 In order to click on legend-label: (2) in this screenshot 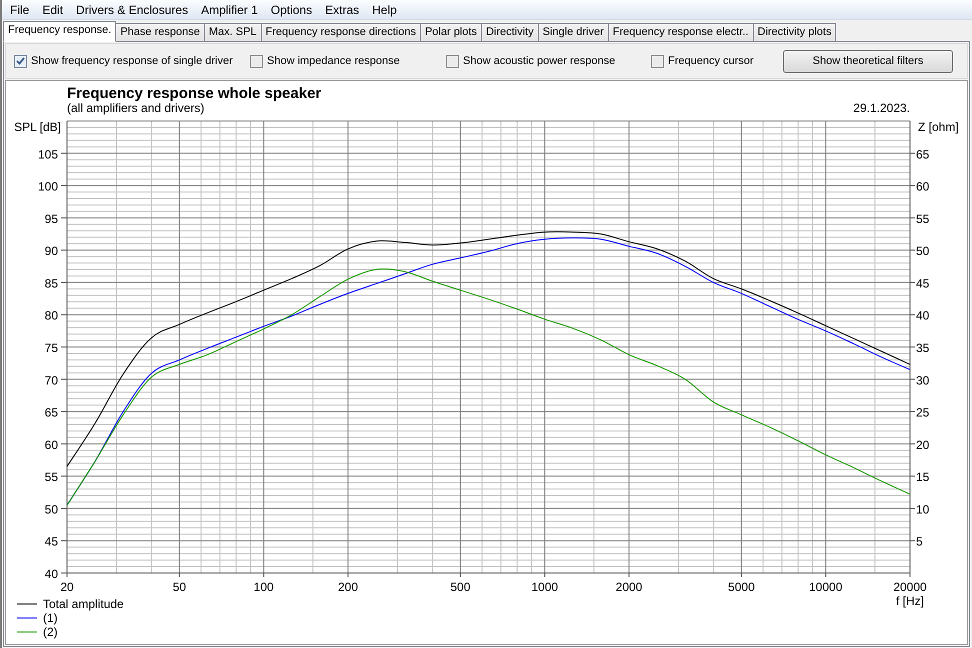, I will do `click(50, 632)`.